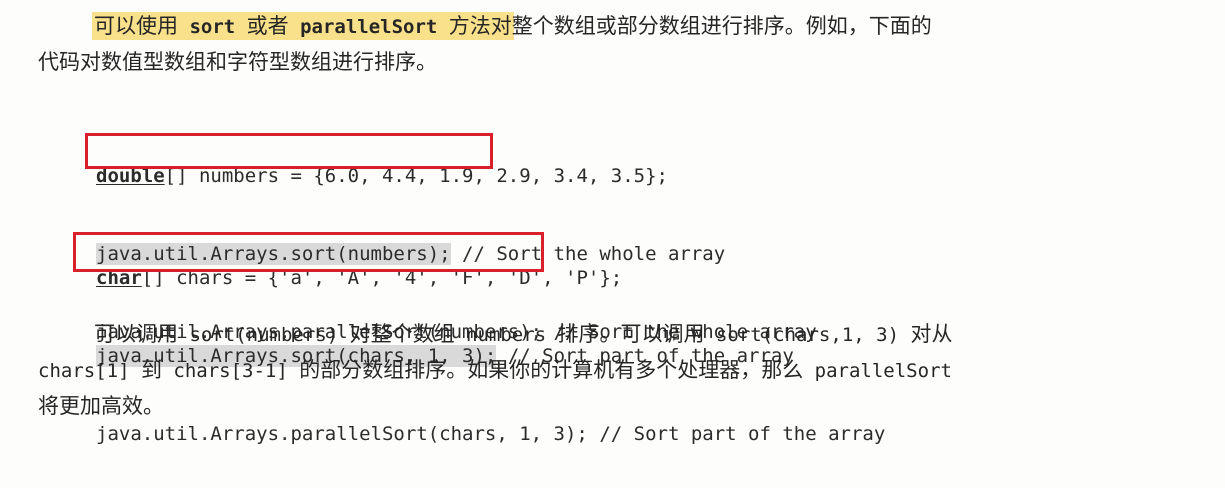 Image resolution: width=1225 pixels, height=499 pixels. I want to click on inline-code-sort: sort, so click(212, 27).